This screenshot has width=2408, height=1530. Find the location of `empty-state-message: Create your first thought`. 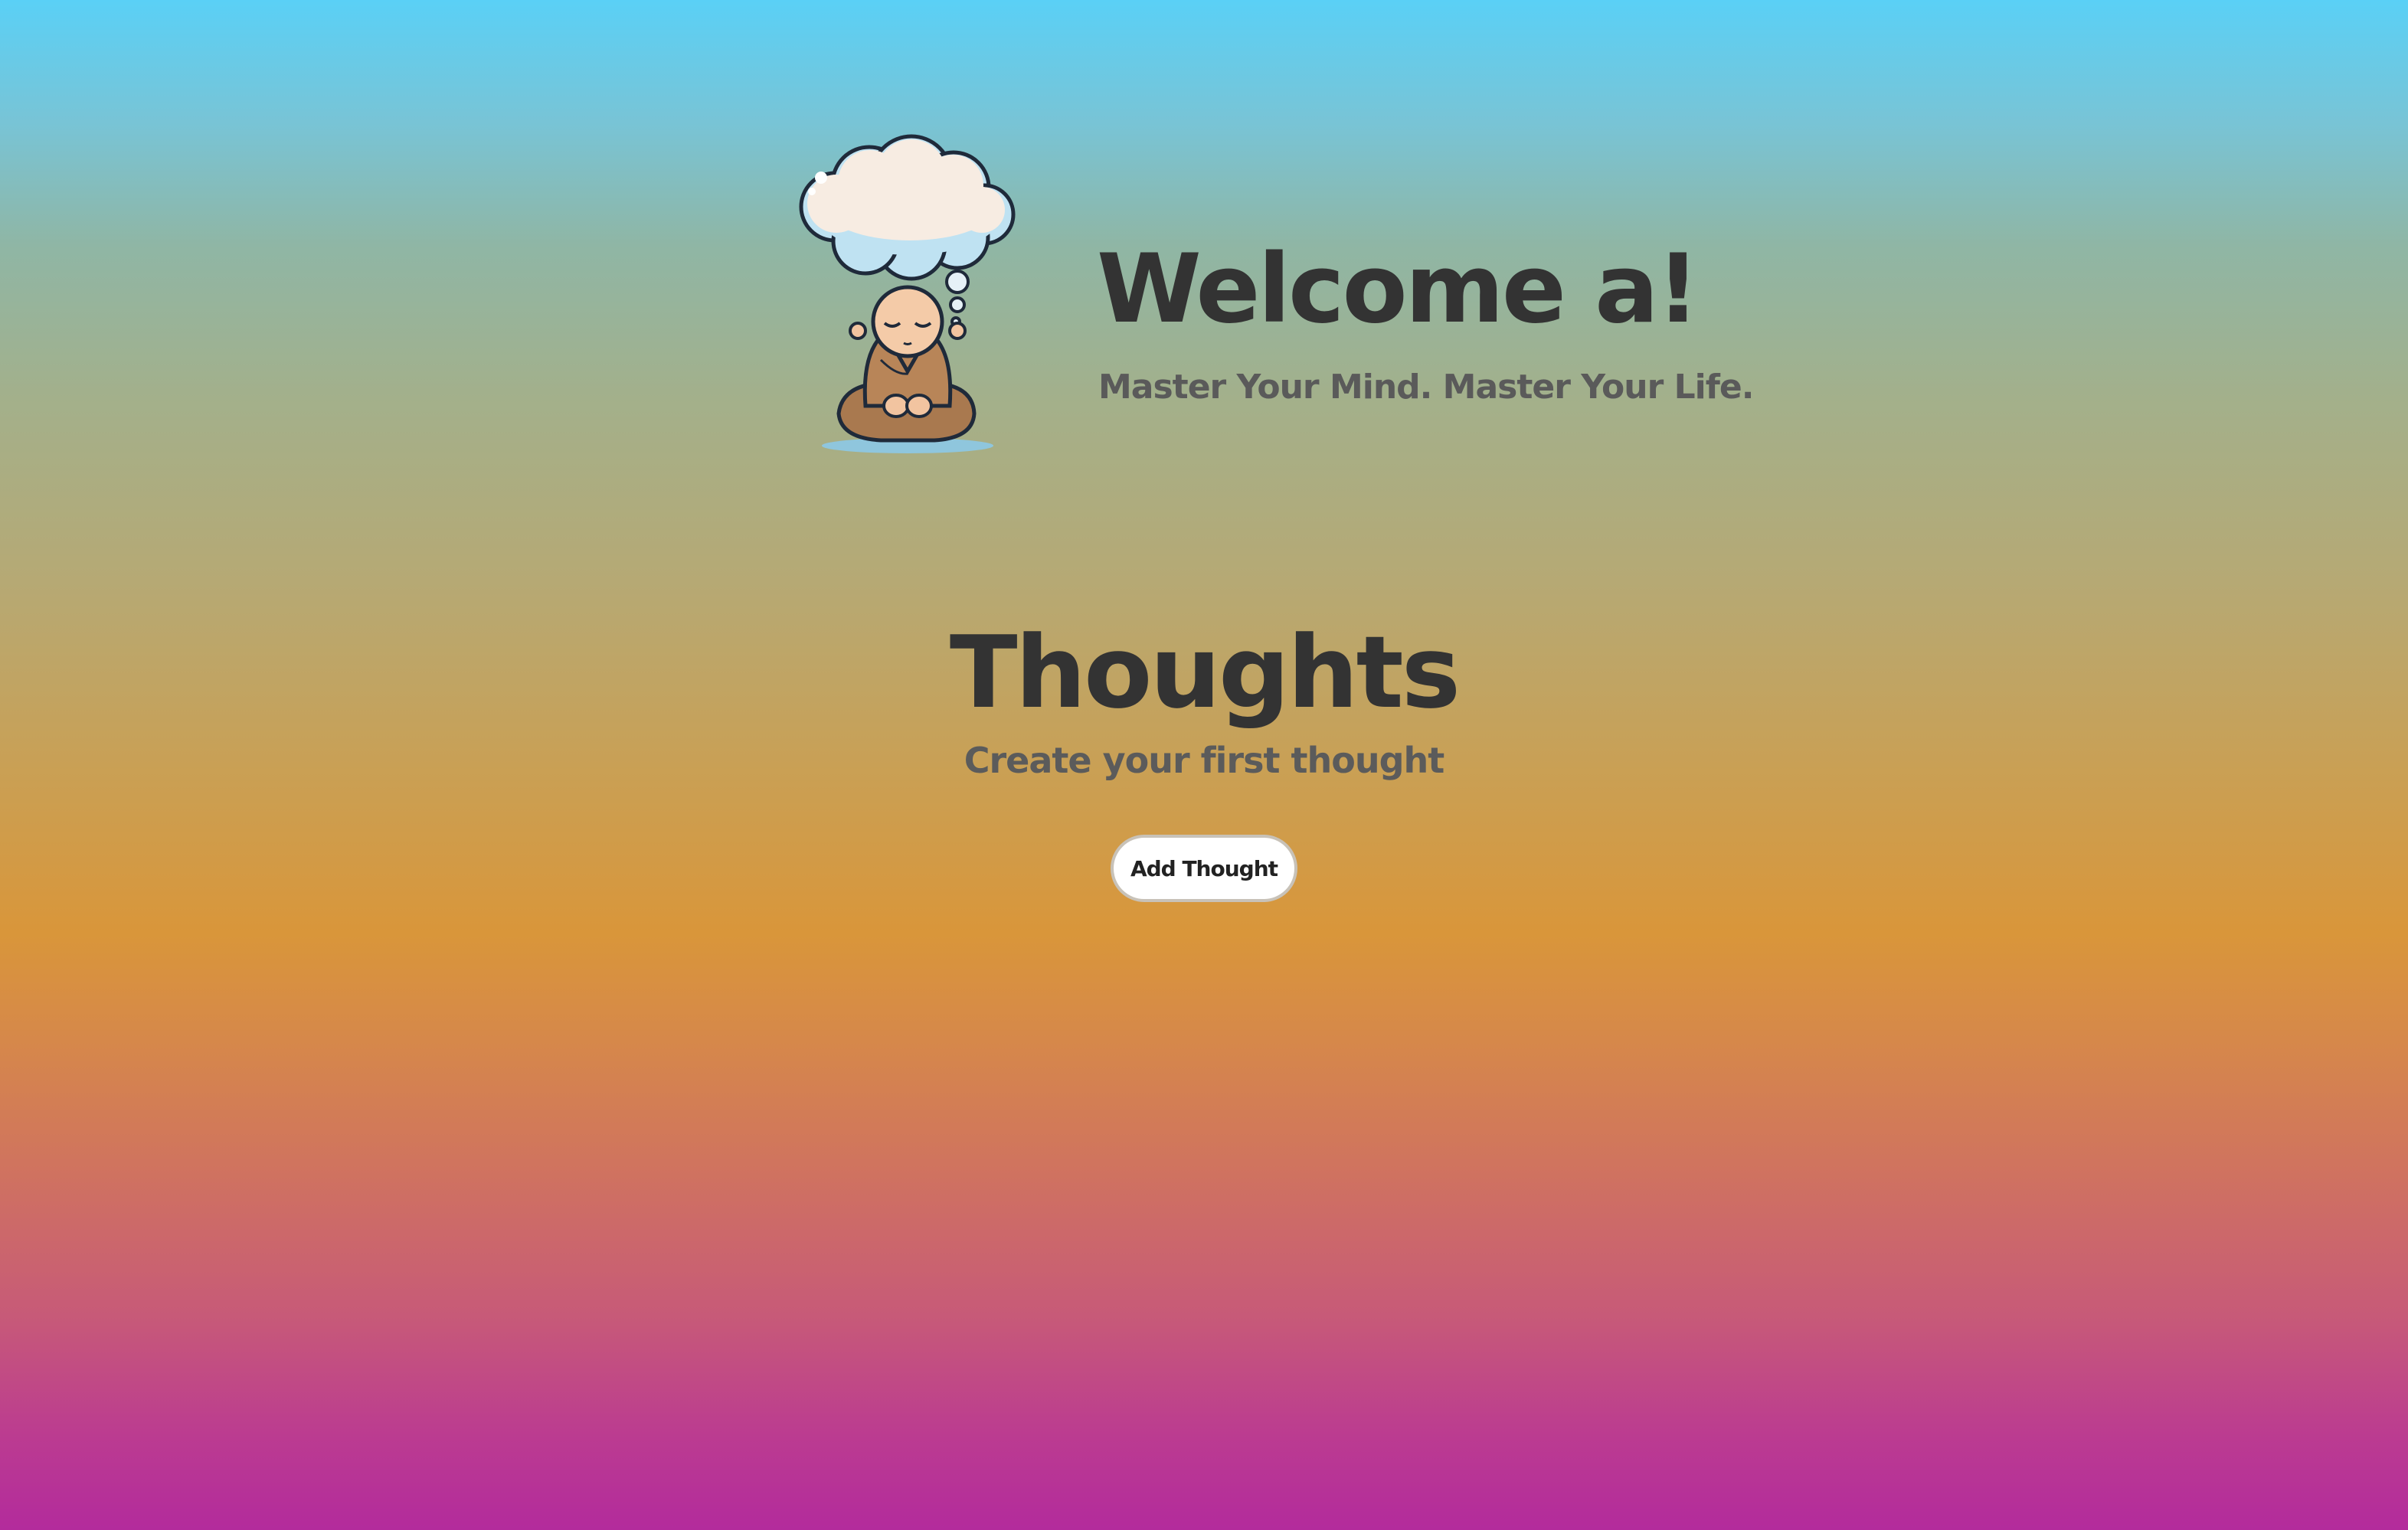

empty-state-message: Create your first thought is located at coordinates (1204, 760).